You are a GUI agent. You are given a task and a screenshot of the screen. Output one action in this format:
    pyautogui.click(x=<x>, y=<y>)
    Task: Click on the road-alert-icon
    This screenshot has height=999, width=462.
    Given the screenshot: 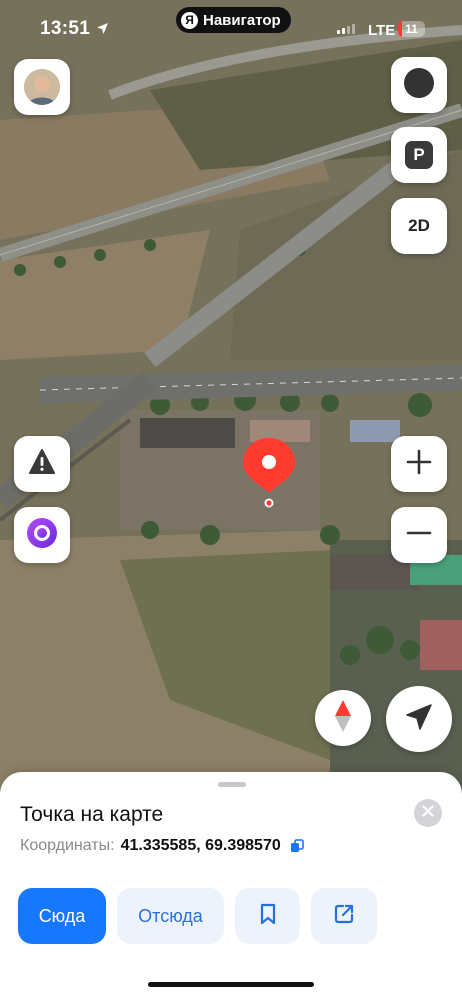 What is the action you would take?
    pyautogui.click(x=42, y=464)
    